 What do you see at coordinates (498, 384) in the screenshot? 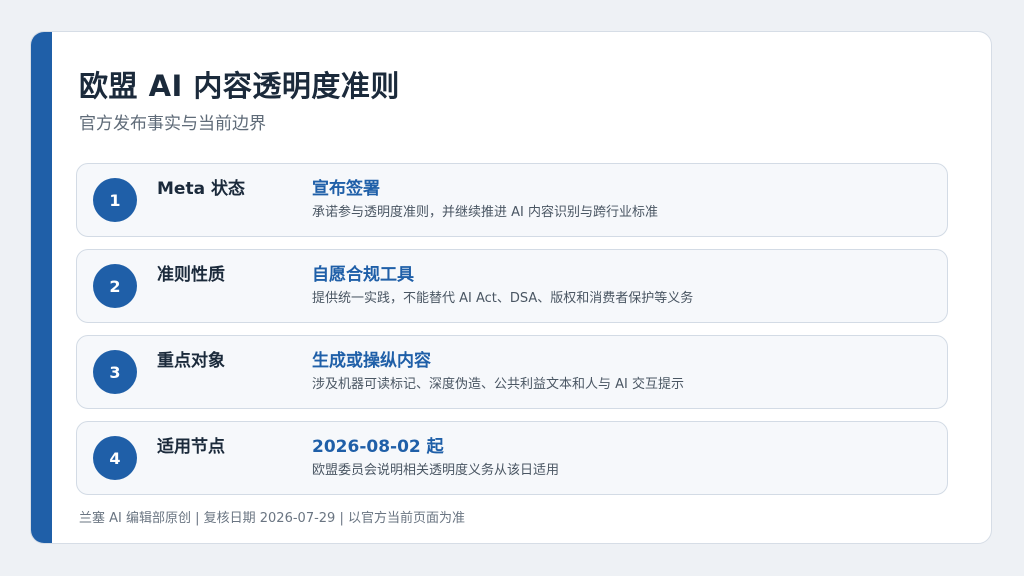
I see `item-description: 涉及机器可读标记、深度伪造、公共利益文本和人与 AI 交互提示` at bounding box center [498, 384].